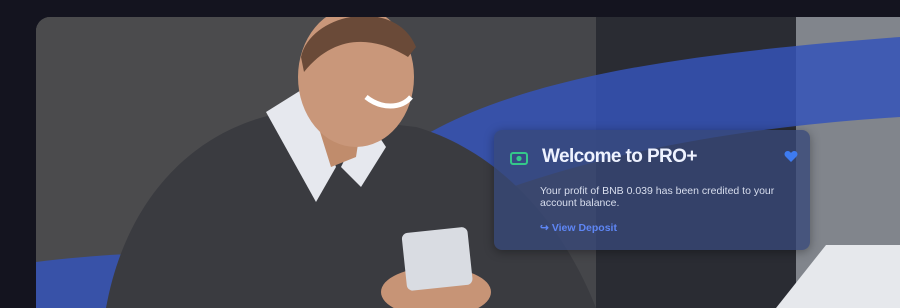 The height and width of the screenshot is (308, 900). I want to click on notification-title: Welcome to PRO+, so click(619, 156).